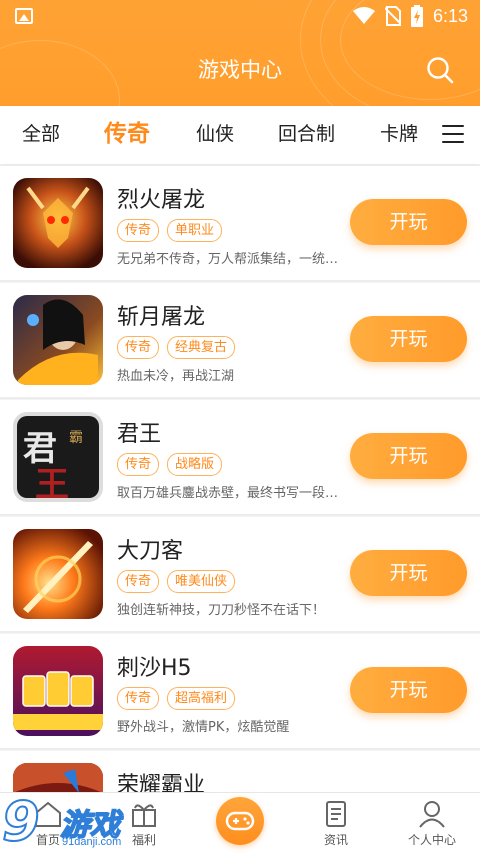 Image resolution: width=480 pixels, height=853 pixels. Describe the element at coordinates (80, 821) in the screenshot. I see `site-watermark: 9 游戏 91danji.com` at that location.